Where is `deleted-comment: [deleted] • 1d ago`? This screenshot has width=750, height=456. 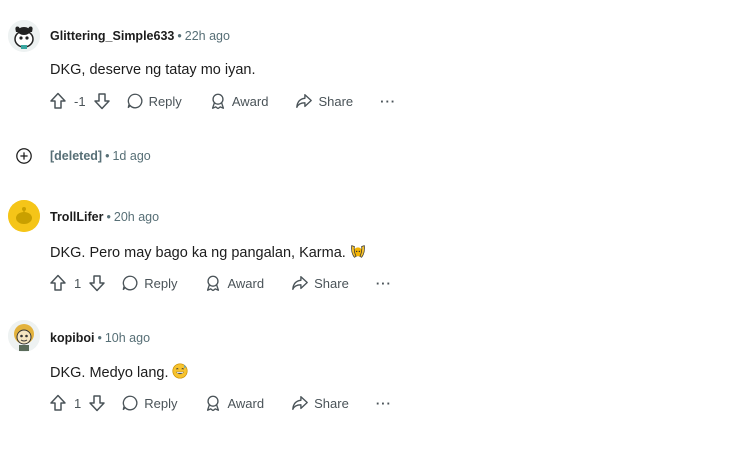
deleted-comment: [deleted] • 1d ago is located at coordinates (375, 157).